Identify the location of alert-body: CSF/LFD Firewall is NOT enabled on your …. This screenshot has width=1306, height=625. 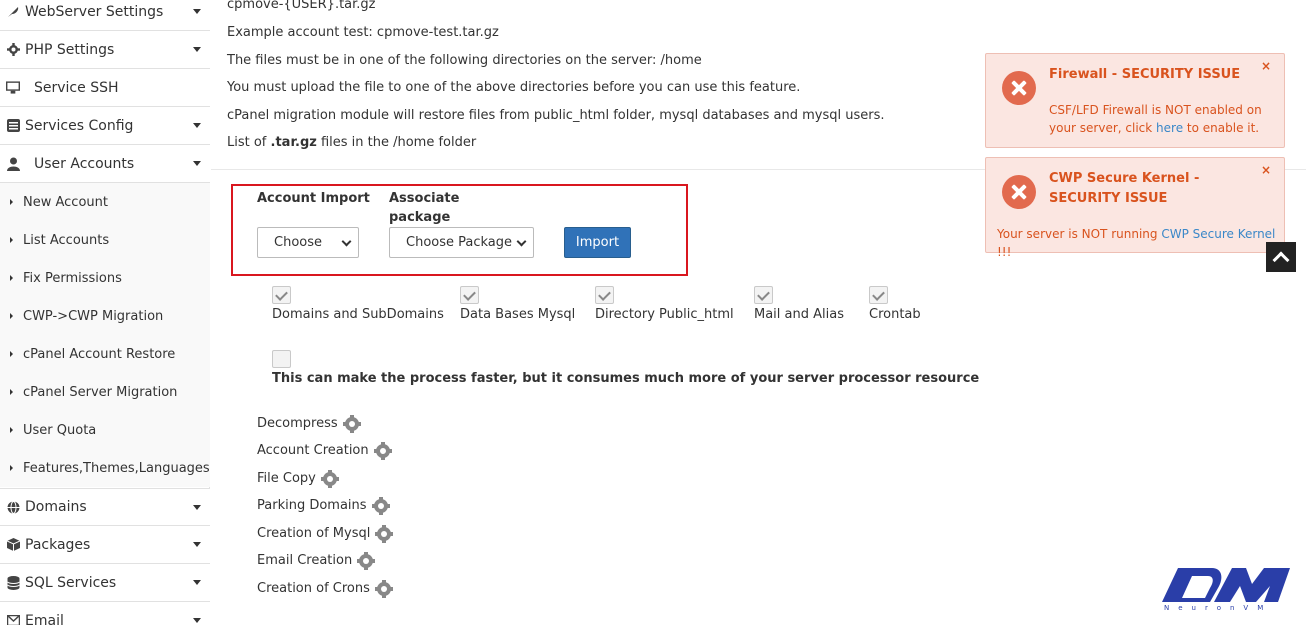
(1164, 119).